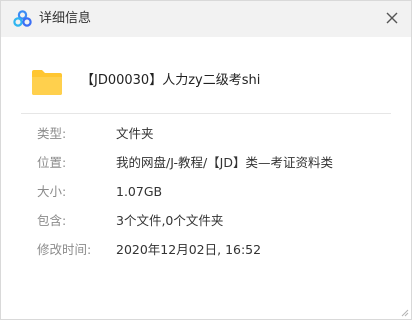 This screenshot has height=320, width=412. Describe the element at coordinates (22, 18) in the screenshot. I see `baidu-netdisk-cloud-icon` at that location.